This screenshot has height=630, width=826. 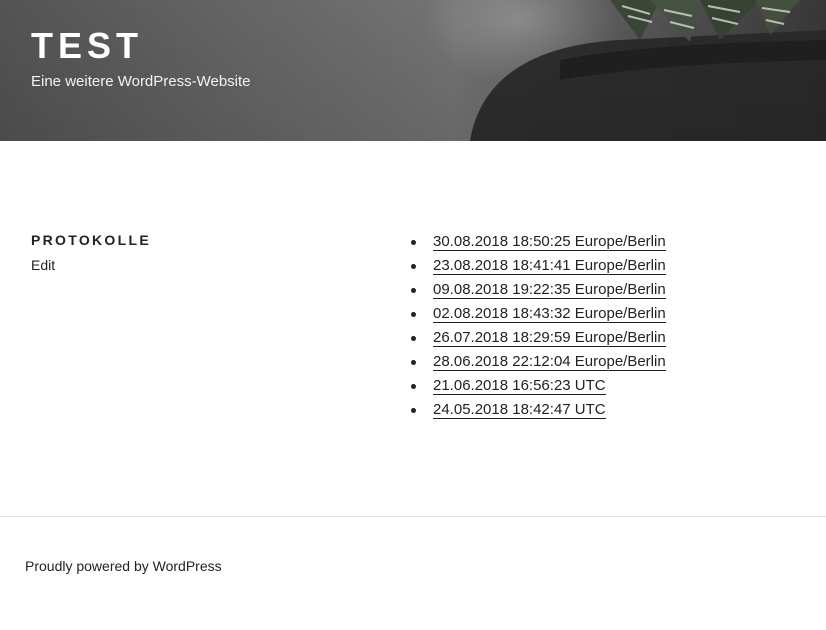 What do you see at coordinates (519, 410) in the screenshot?
I see `protocol-link: 24.05.2018 18:42:47 UTC` at bounding box center [519, 410].